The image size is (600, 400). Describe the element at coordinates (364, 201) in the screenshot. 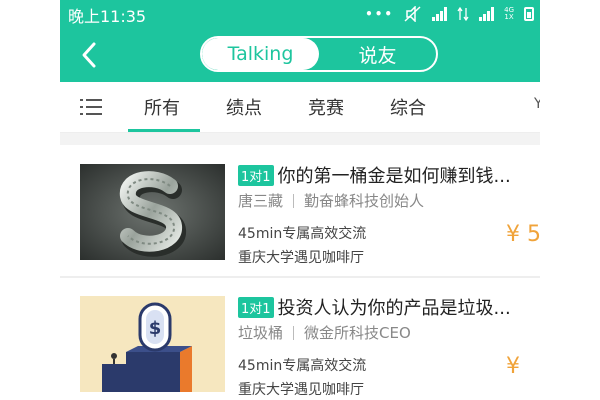

I see `person-role: 勤奋蜂科技创始人` at that location.